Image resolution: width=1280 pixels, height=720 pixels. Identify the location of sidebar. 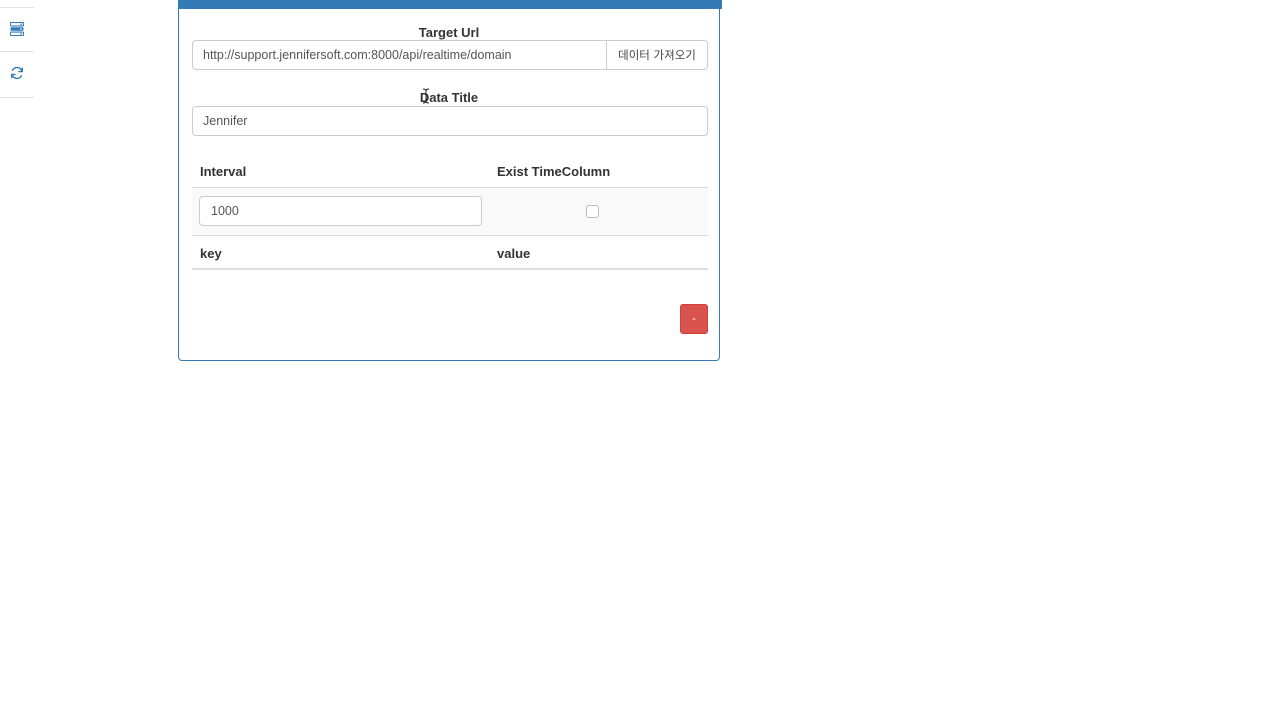
(17, 49).